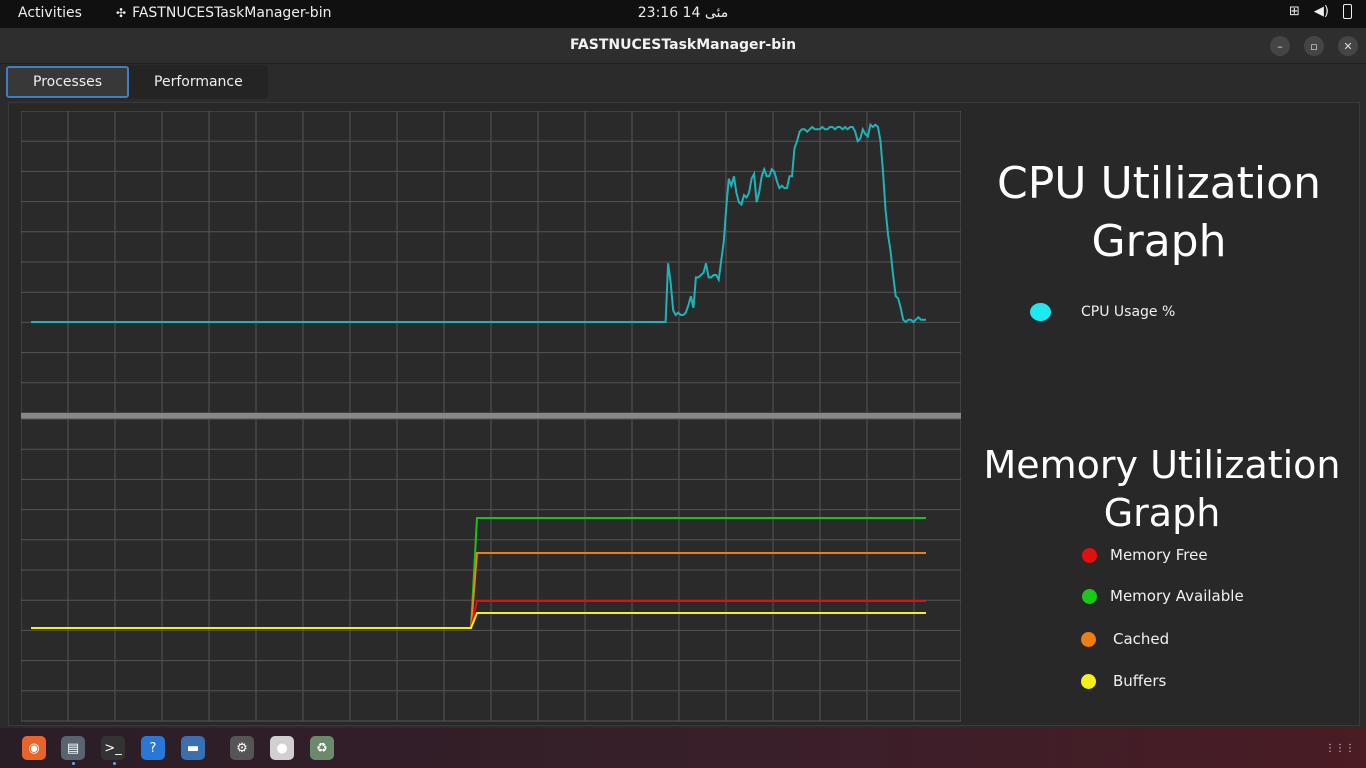  Describe the element at coordinates (68, 82) in the screenshot. I see `tab-processes: Processes` at that location.